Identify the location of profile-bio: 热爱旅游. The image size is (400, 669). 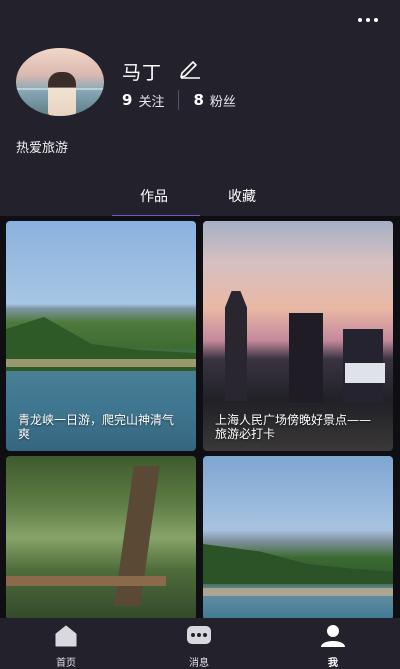
(42, 148).